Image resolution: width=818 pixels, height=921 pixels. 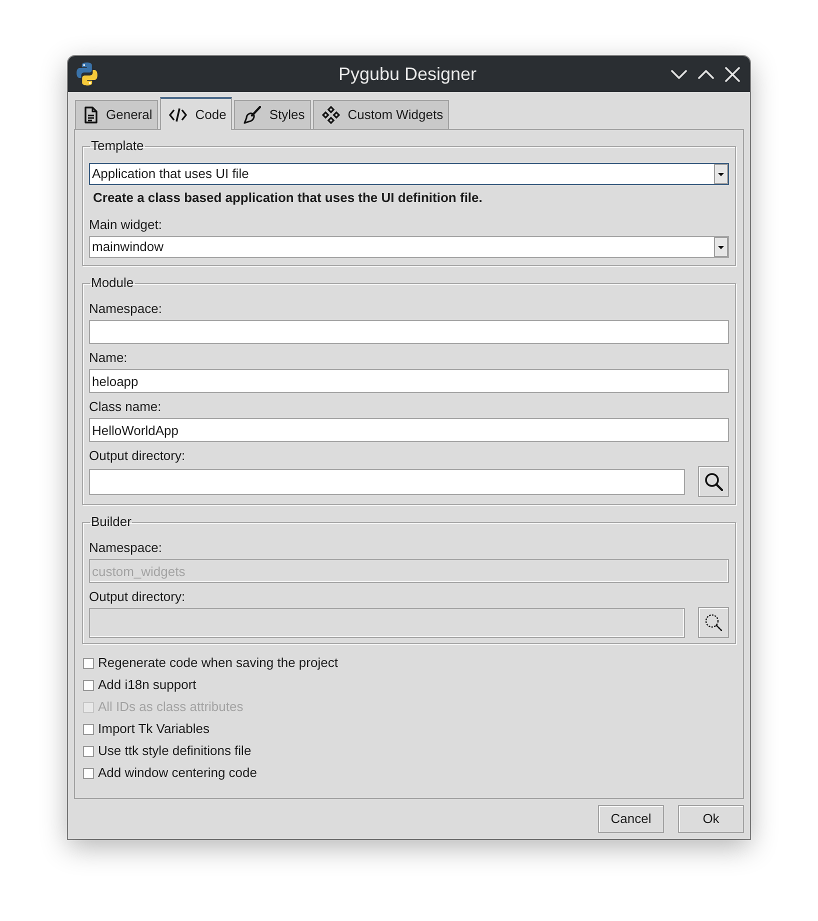 I want to click on group-title: Module, so click(x=112, y=283).